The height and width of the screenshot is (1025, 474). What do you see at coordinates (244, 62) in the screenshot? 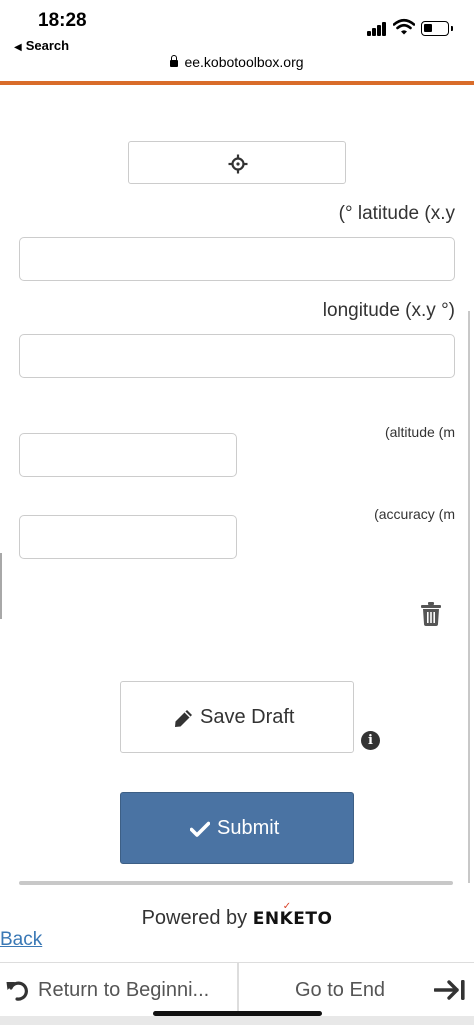
I see `url-text: ee.kobotoolbox.org` at bounding box center [244, 62].